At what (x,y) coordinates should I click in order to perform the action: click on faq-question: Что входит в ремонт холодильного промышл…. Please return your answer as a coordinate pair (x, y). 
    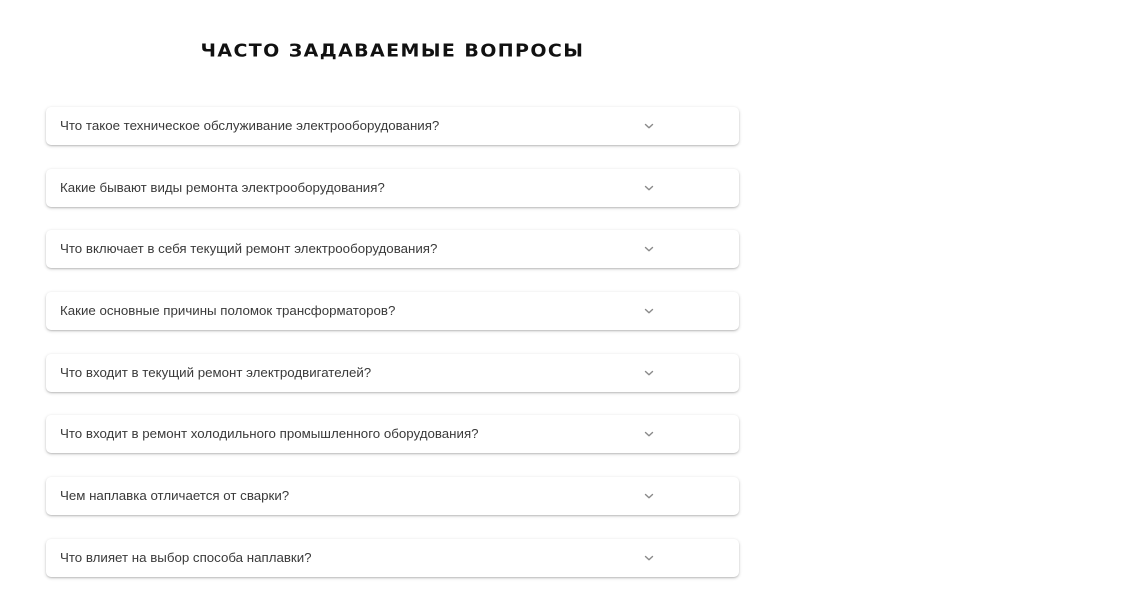
    Looking at the image, I should click on (269, 434).